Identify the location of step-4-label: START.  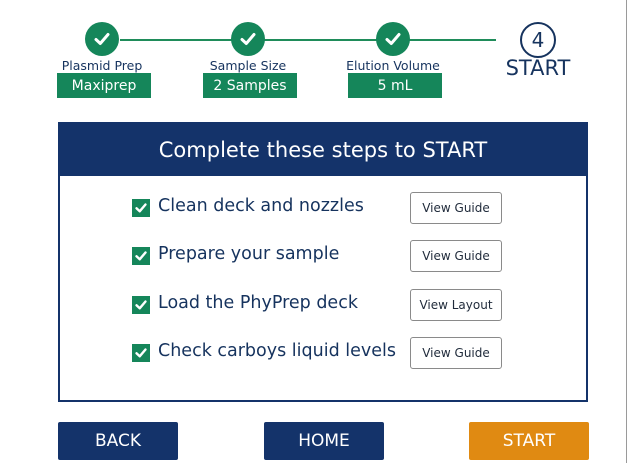
(538, 68).